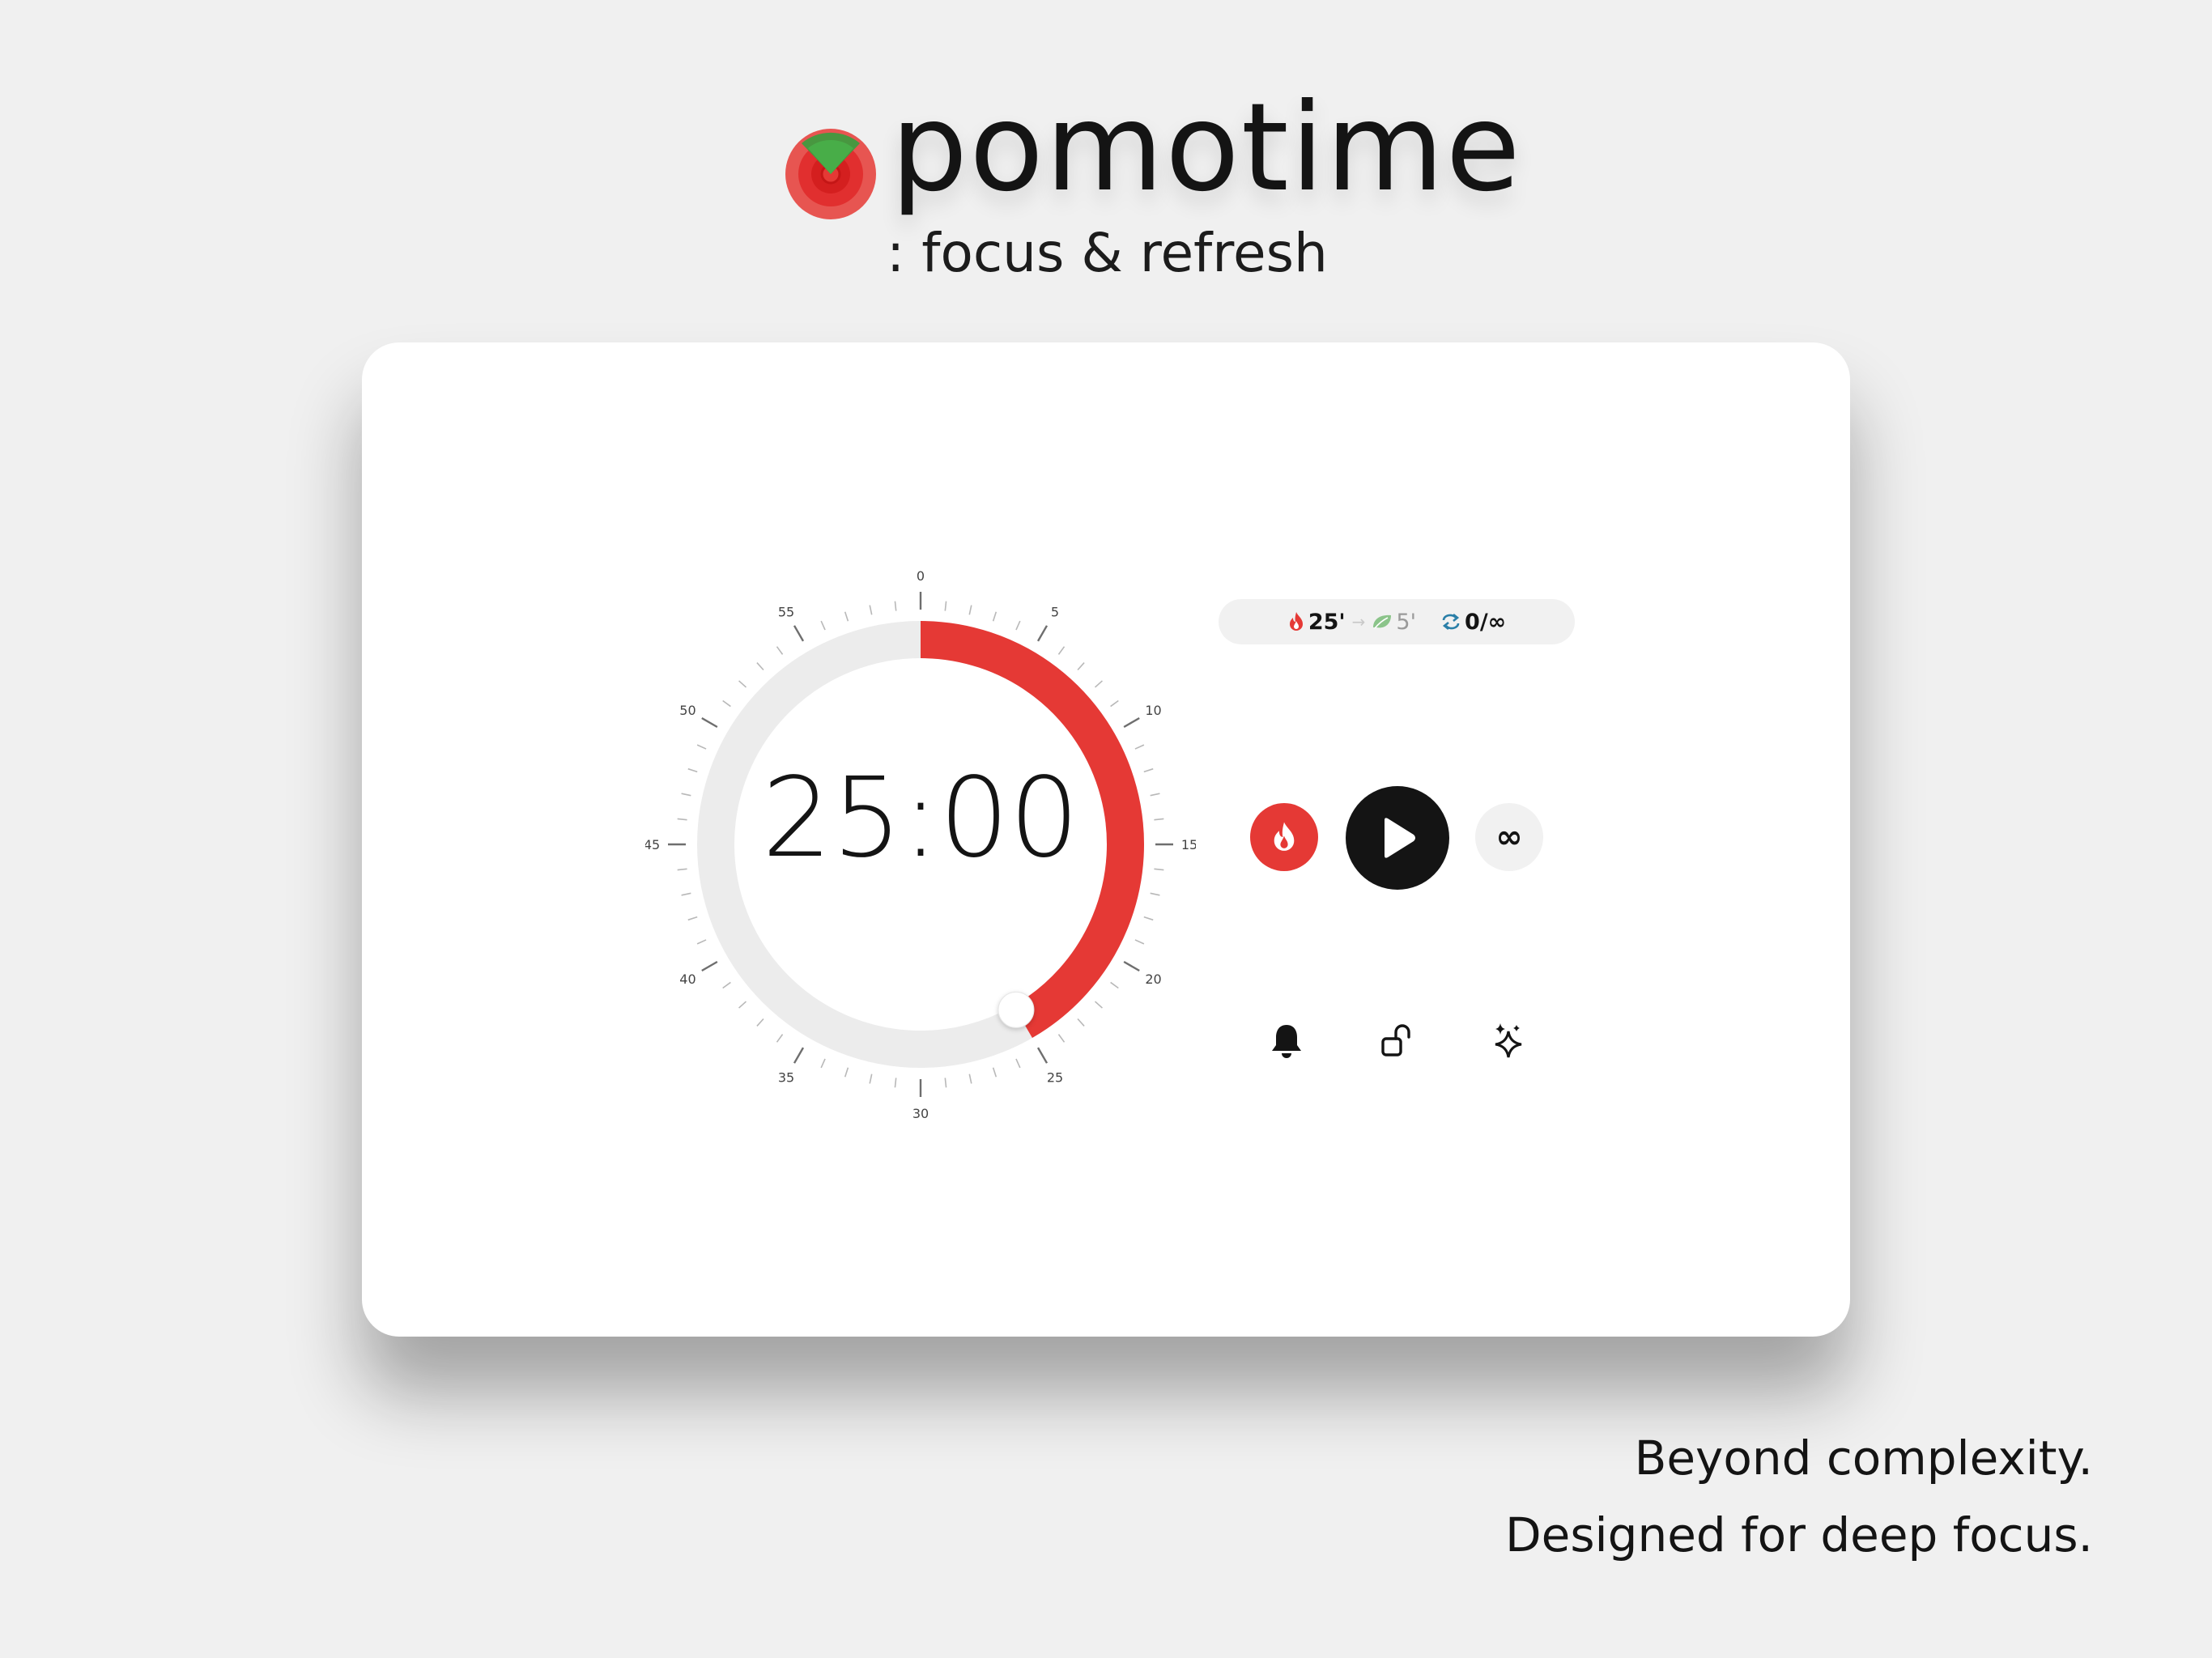 The width and height of the screenshot is (2212, 1658). What do you see at coordinates (653, 844) in the screenshot?
I see `dial-label: 45` at bounding box center [653, 844].